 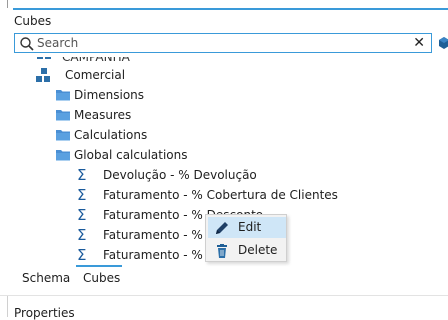 I want to click on panel-title: Cubes, so click(x=33, y=21).